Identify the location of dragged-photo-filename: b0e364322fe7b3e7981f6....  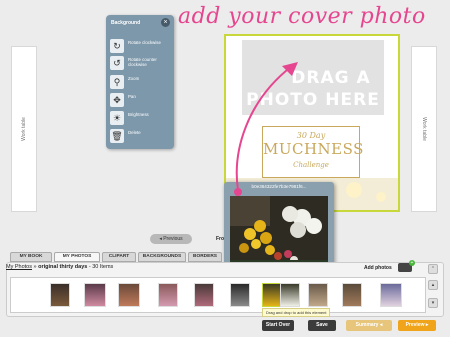
(279, 186).